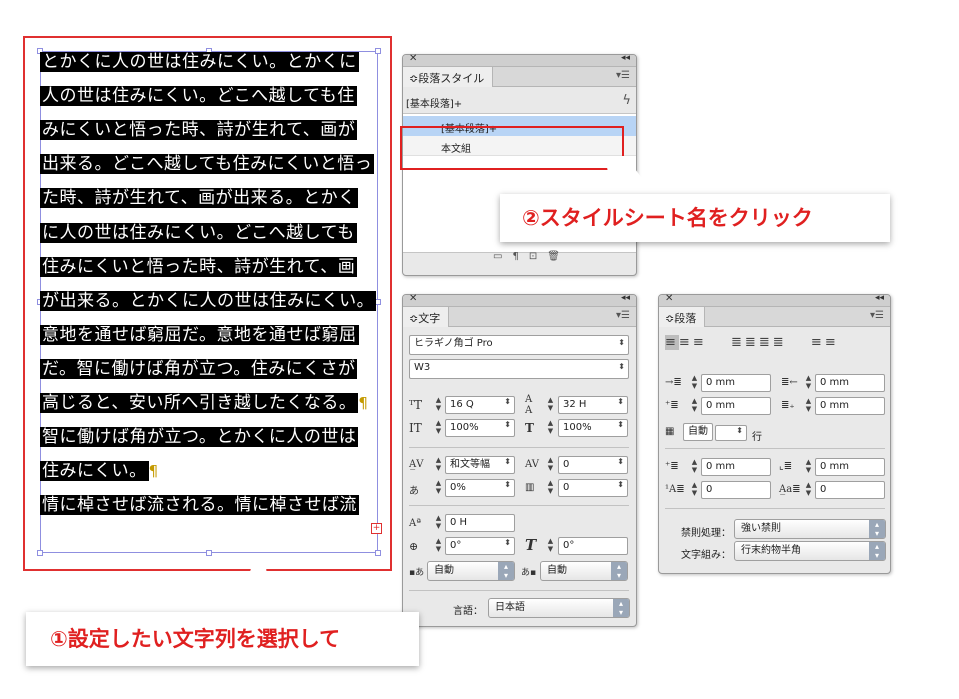 Image resolution: width=959 pixels, height=699 pixels. Describe the element at coordinates (695, 218) in the screenshot. I see `callout-step-2: ②スタイルシート名をクリック` at that location.